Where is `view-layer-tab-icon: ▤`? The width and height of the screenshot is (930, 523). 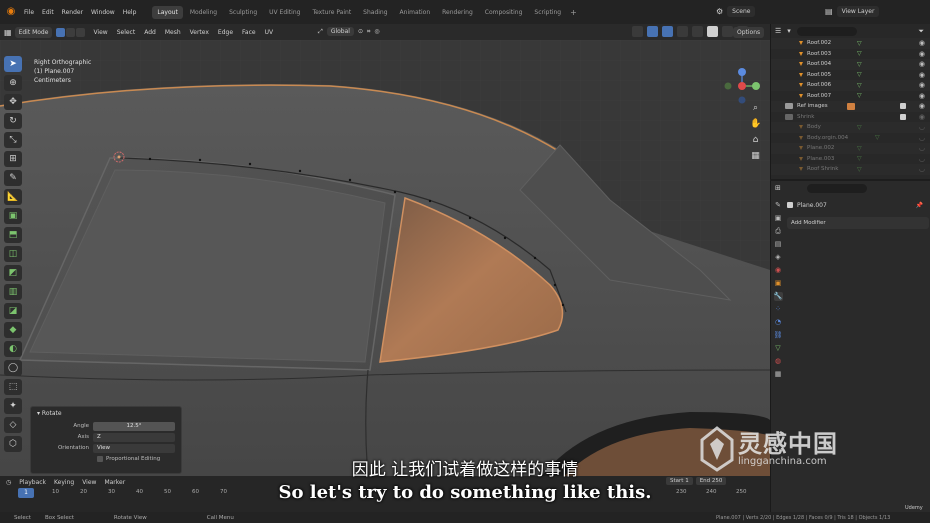
view-layer-tab-icon: ▤ is located at coordinates (778, 244).